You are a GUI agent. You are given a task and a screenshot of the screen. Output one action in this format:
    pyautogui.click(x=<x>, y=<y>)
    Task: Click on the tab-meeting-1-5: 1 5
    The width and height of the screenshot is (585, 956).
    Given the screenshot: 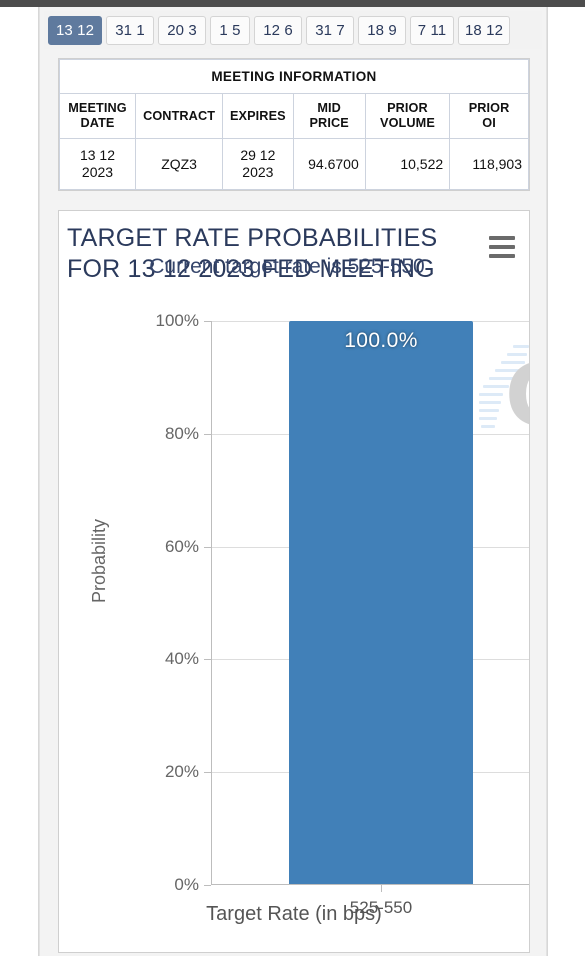 What is the action you would take?
    pyautogui.click(x=230, y=30)
    